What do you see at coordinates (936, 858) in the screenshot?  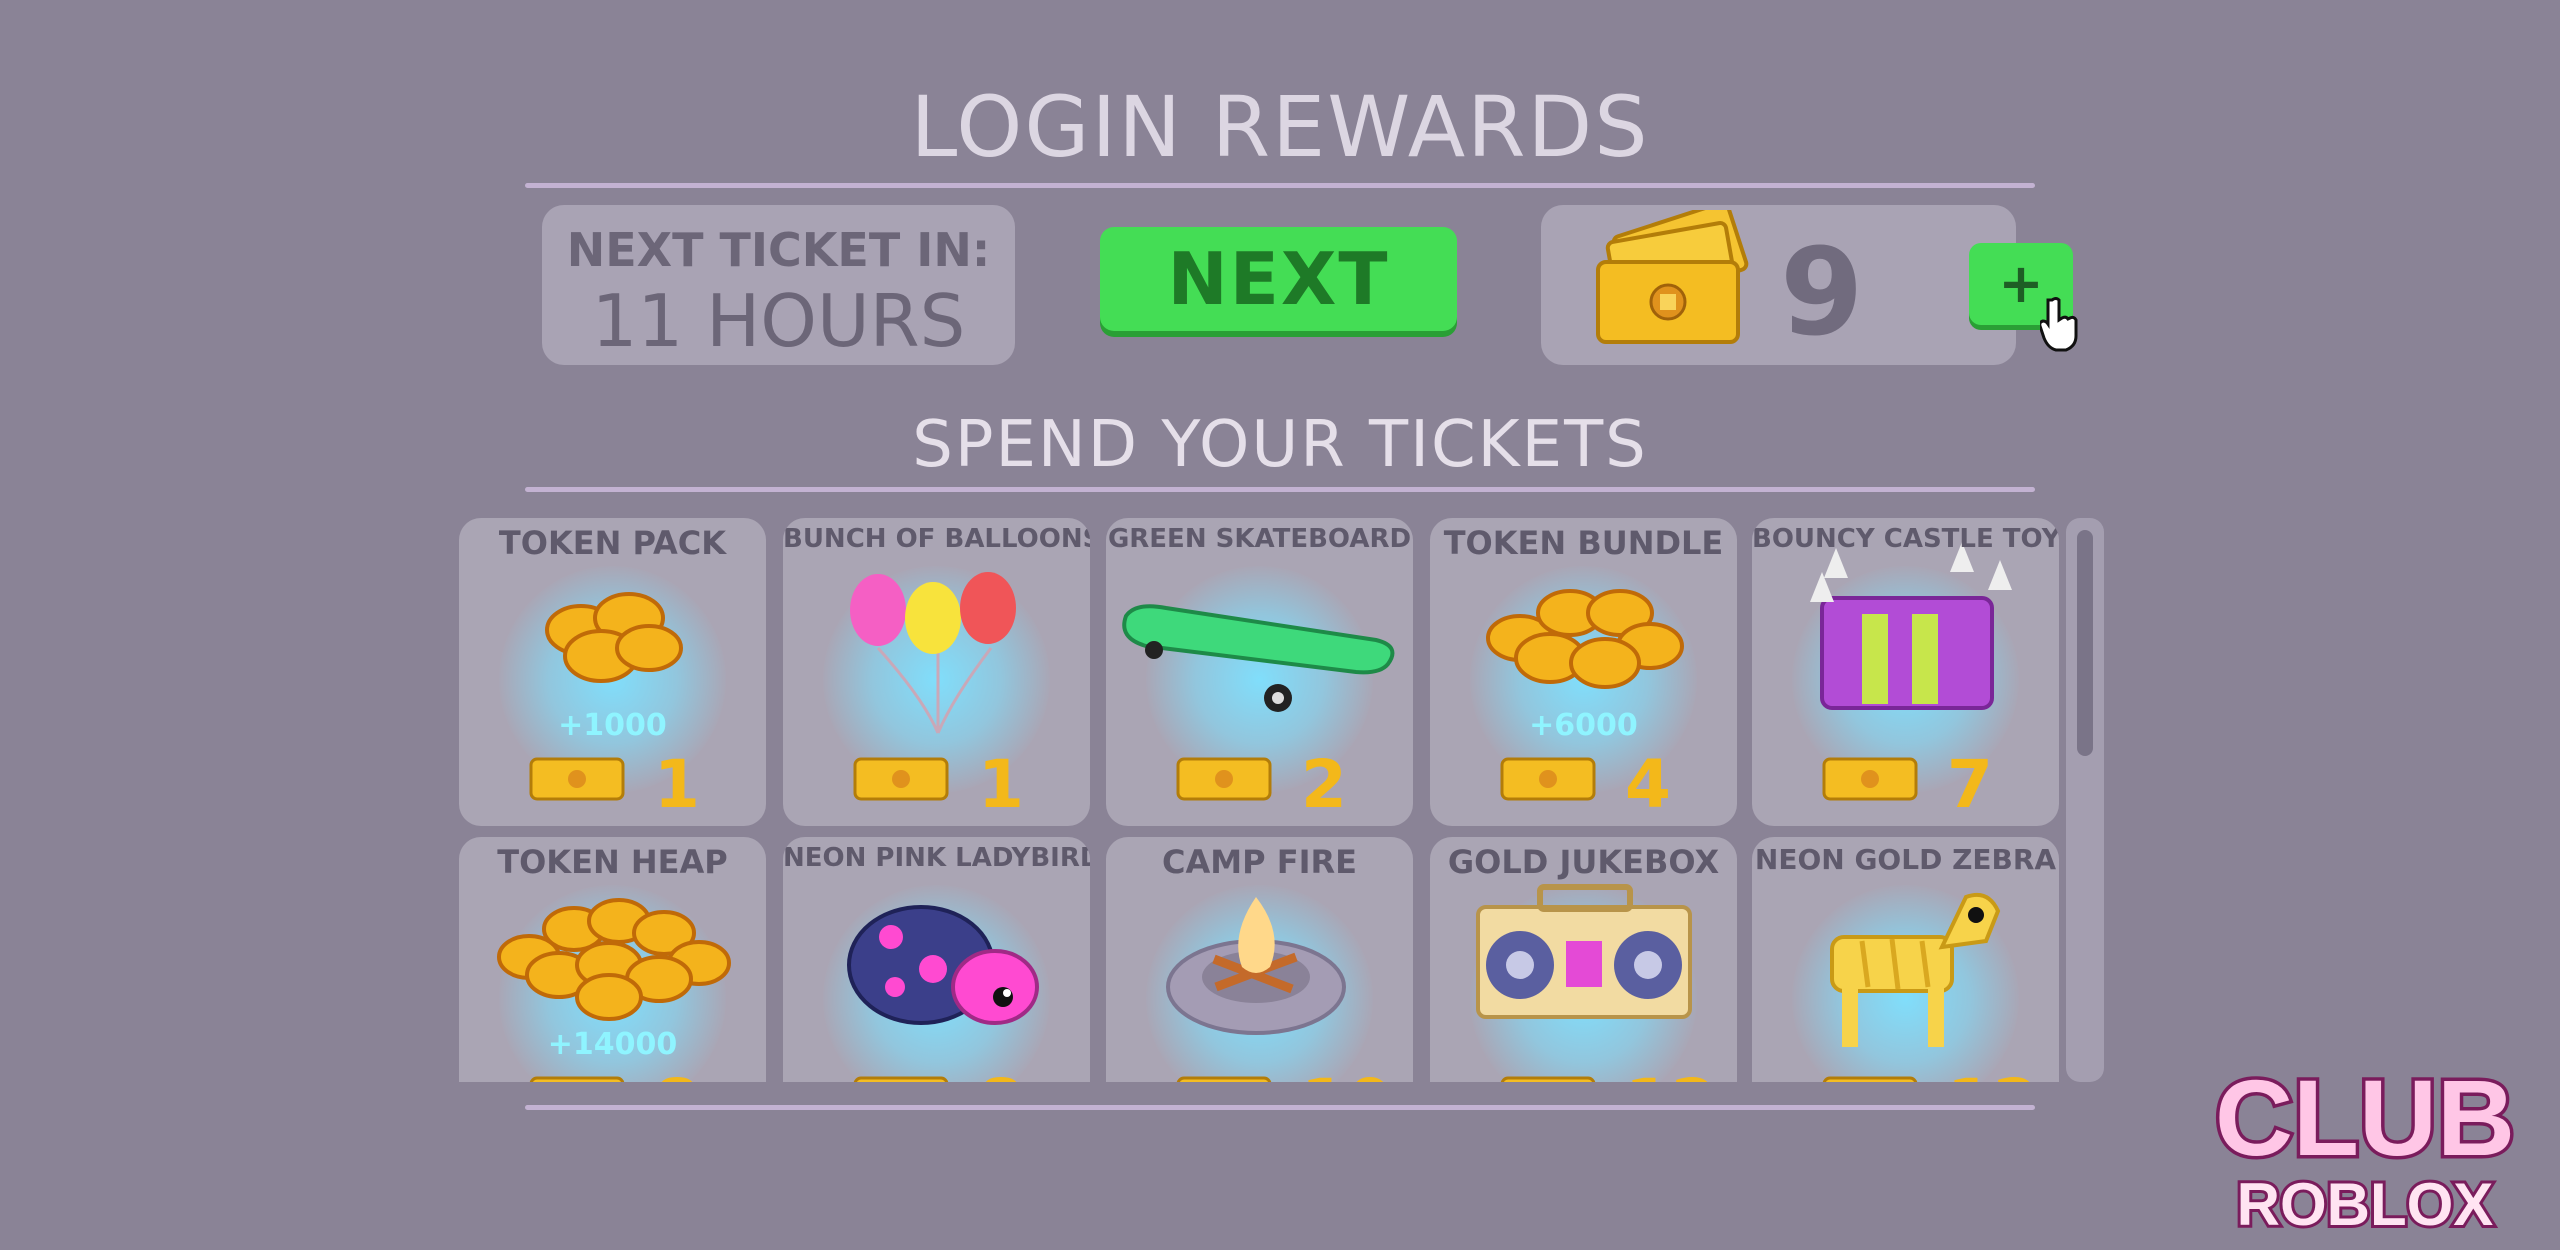 I see `reward-name: NEON PINK LADYBIRD` at bounding box center [936, 858].